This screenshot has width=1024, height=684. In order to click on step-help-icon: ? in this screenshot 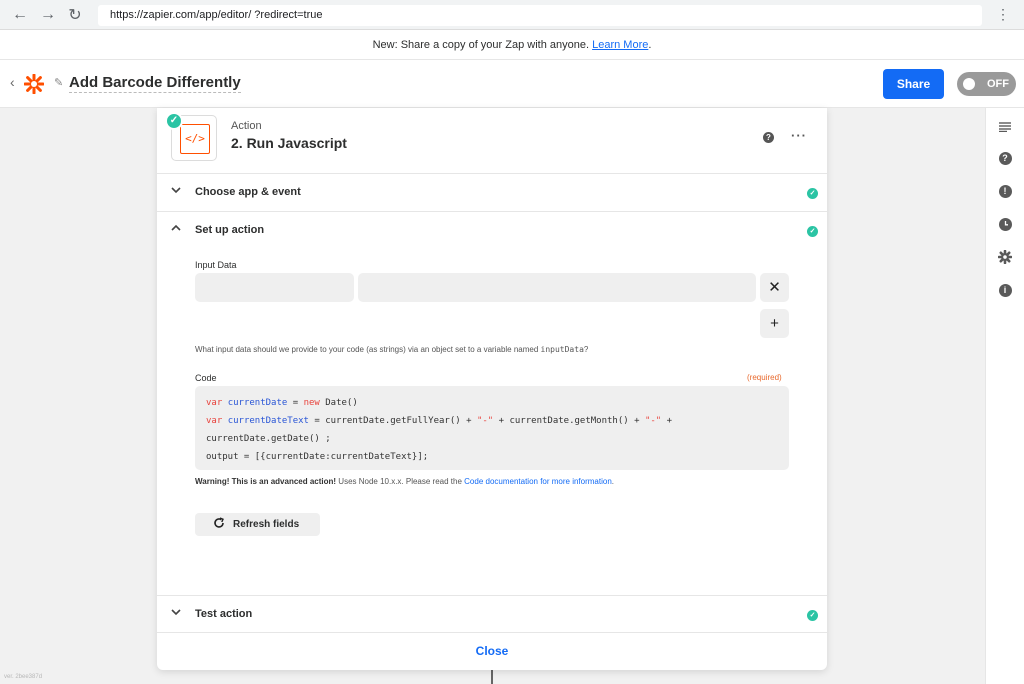, I will do `click(768, 137)`.